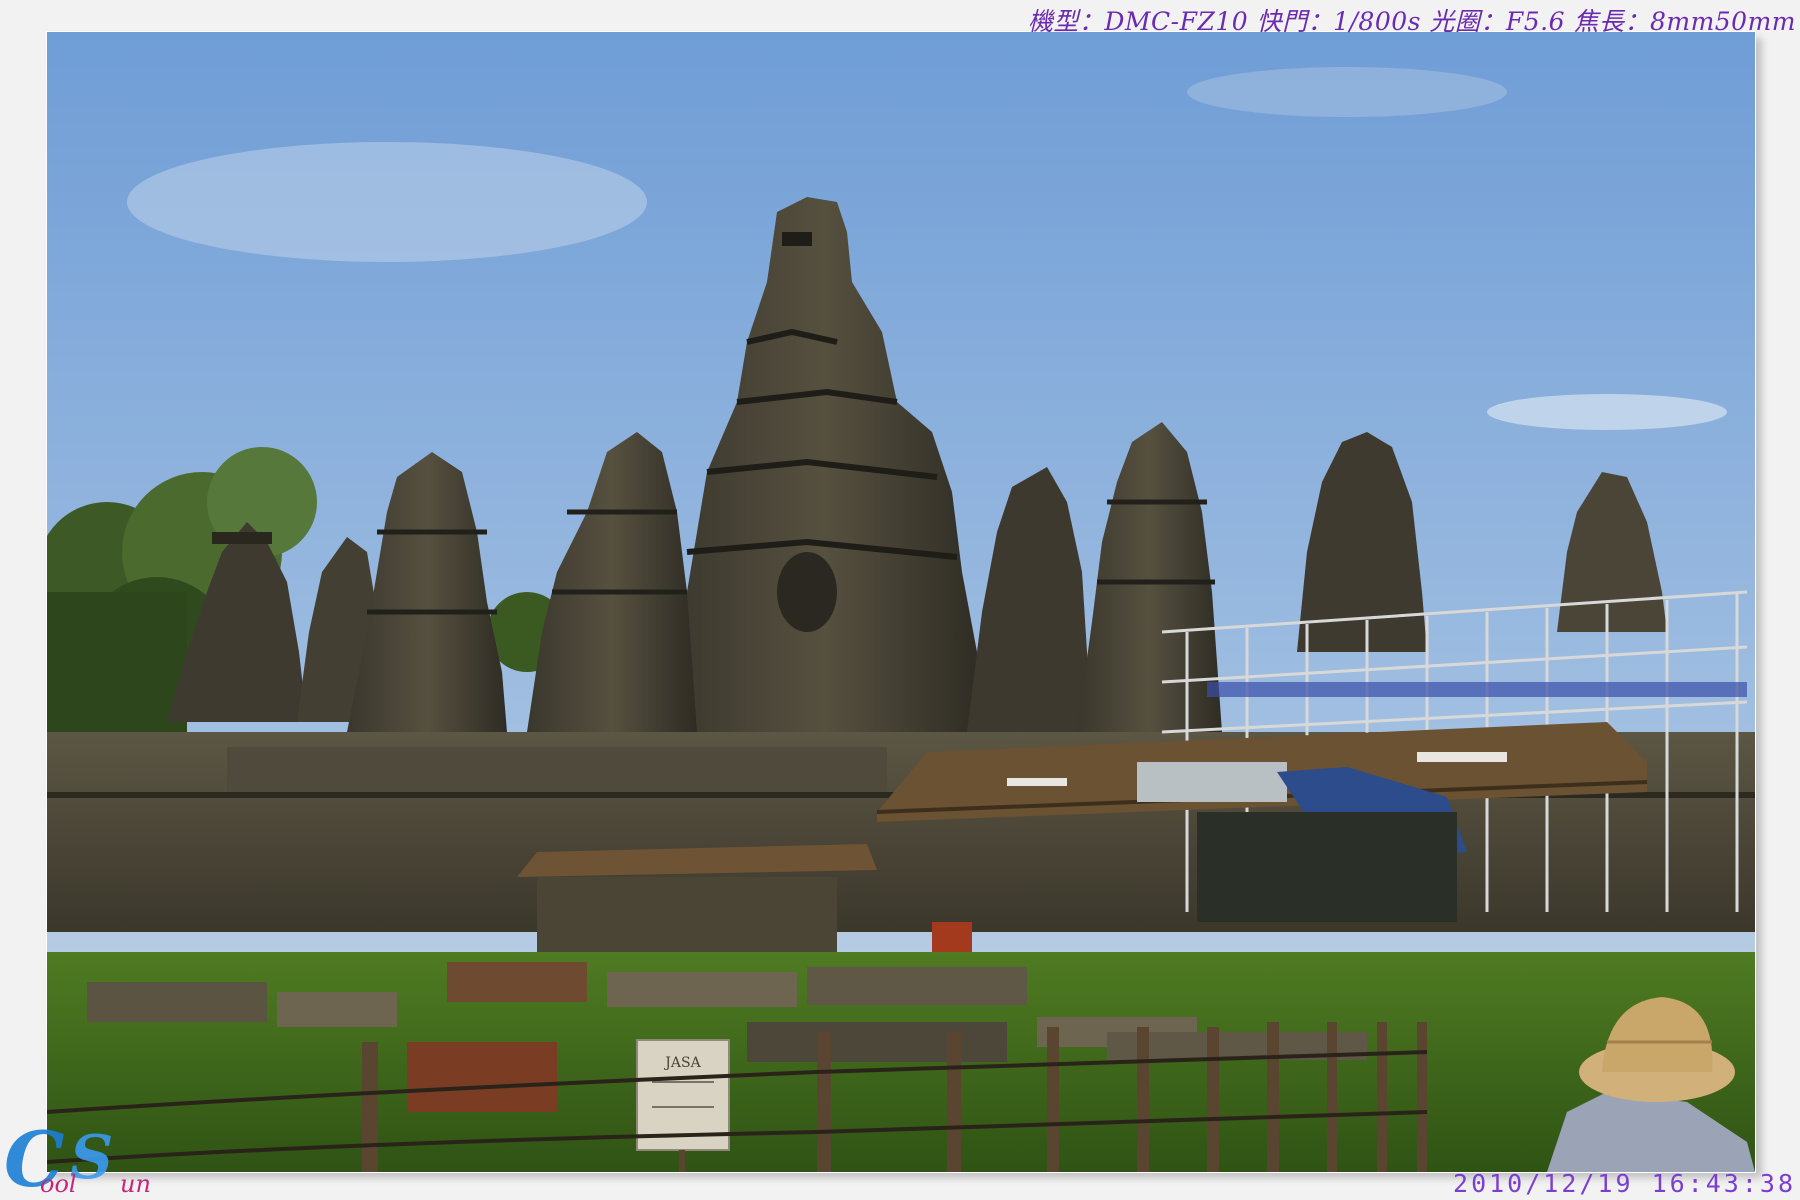  What do you see at coordinates (1411, 21) in the screenshot?
I see `exif-info-caption: 機型：DMC-FZ10 快門：1/800s 光圈：F5.6 焦長：8mm50mm` at bounding box center [1411, 21].